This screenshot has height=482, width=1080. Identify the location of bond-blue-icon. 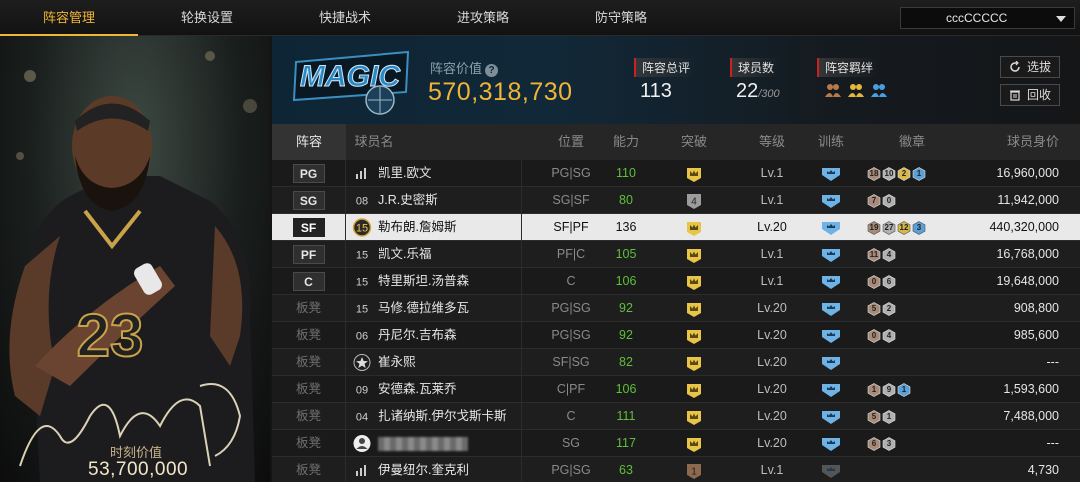
(879, 90).